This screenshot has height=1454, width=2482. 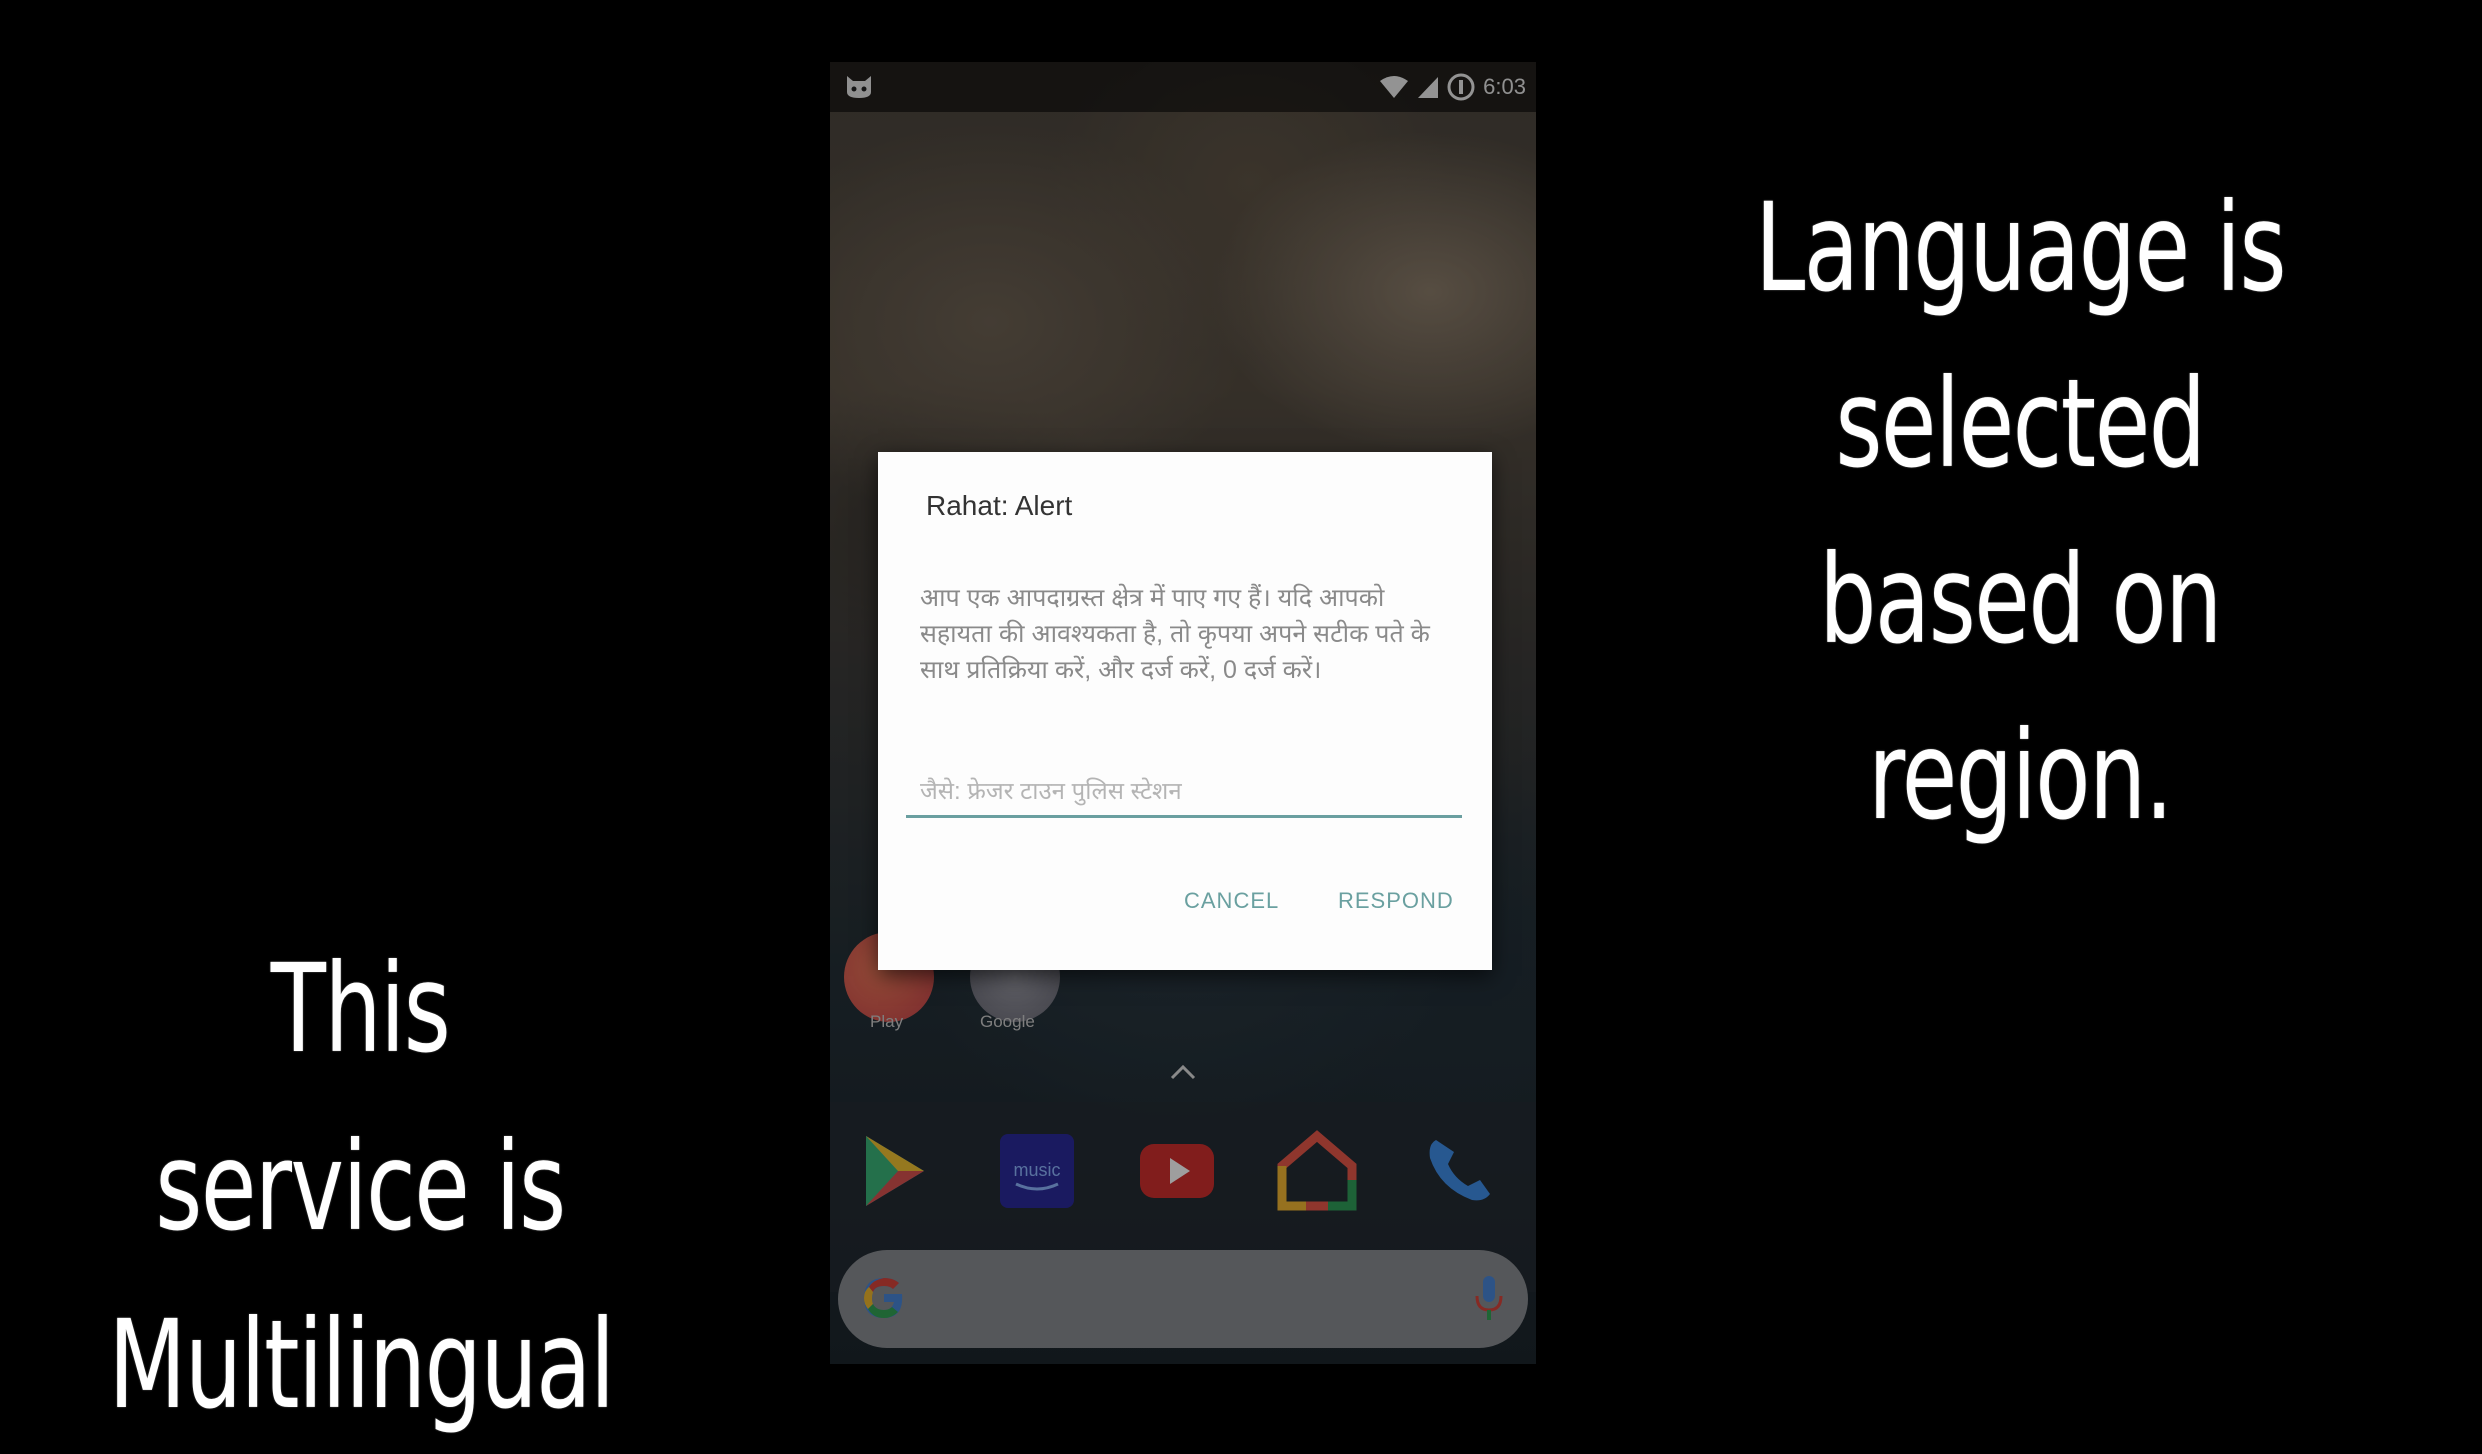 What do you see at coordinates (2020, 512) in the screenshot?
I see `caption-language-selected: Language is selected based on region.` at bounding box center [2020, 512].